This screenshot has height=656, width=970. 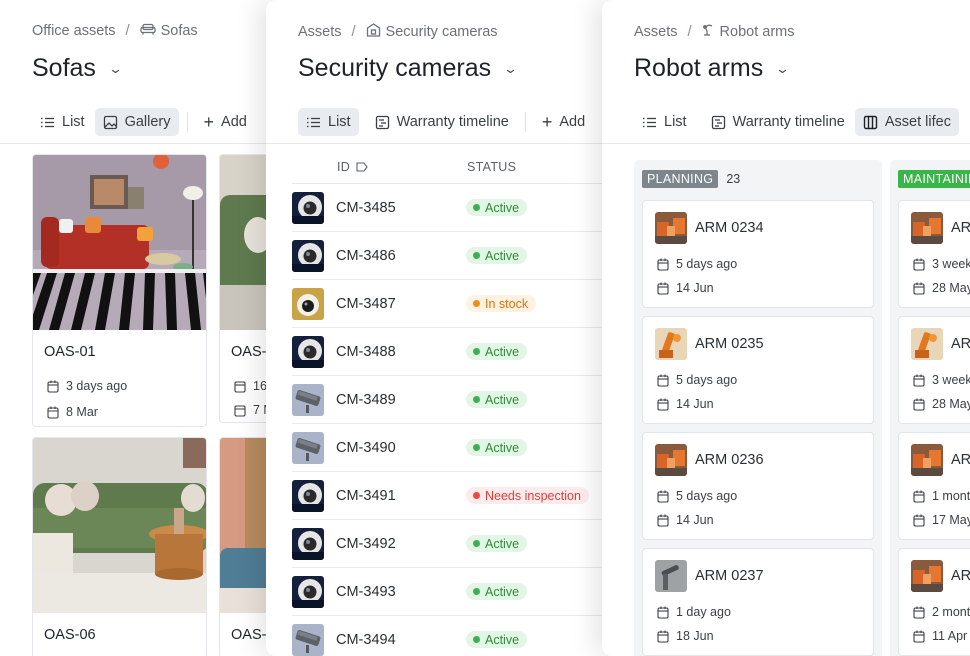 I want to click on asset-id: CM-3492, so click(x=366, y=543).